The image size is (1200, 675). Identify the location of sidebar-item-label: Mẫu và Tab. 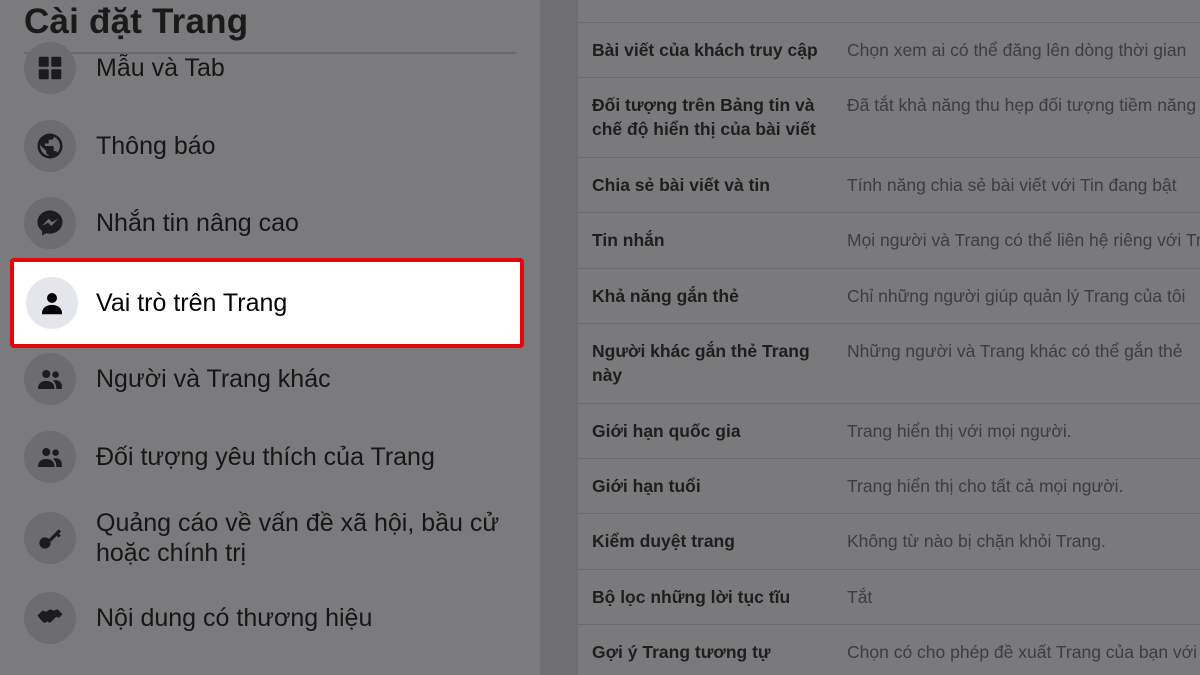
(160, 68).